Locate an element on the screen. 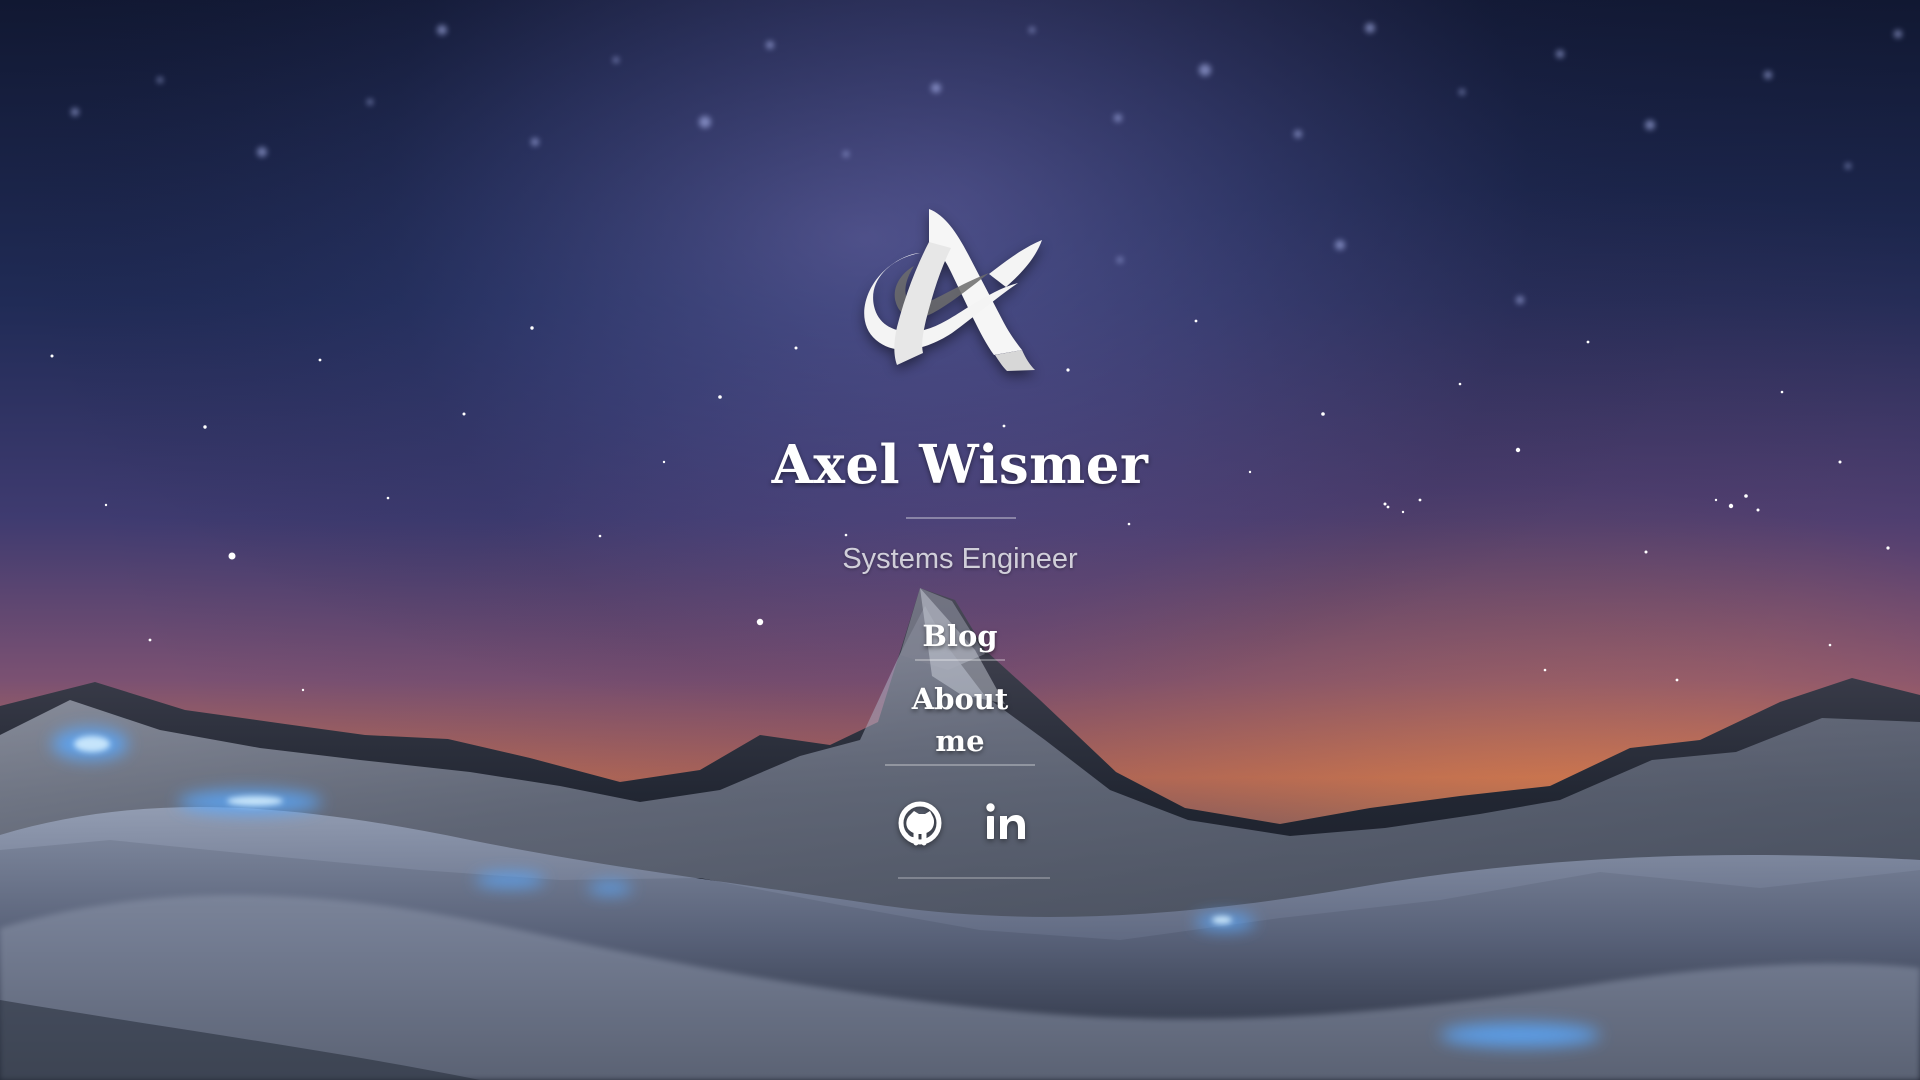 The image size is (1920, 1080). linkedin-icon is located at coordinates (1005, 821).